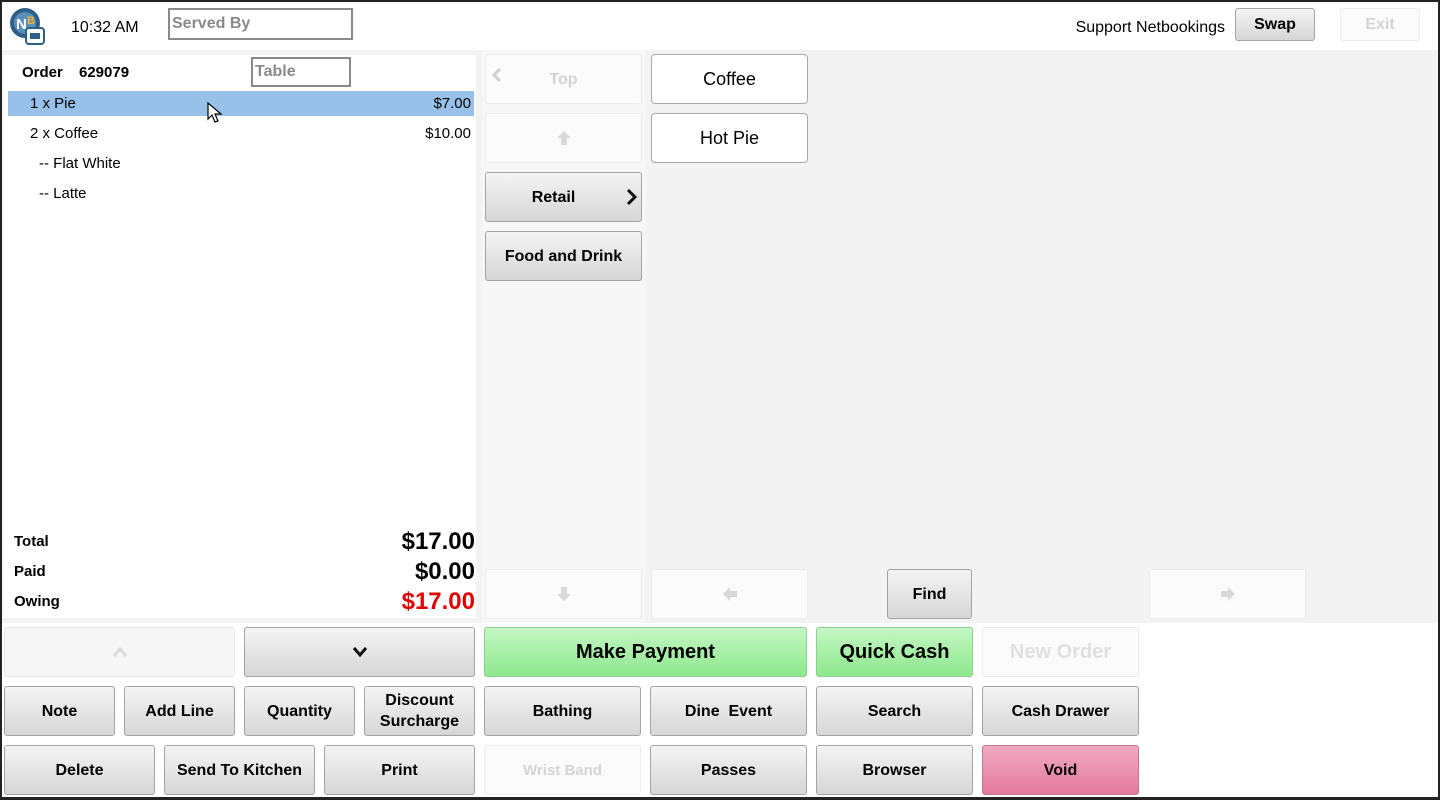  Describe the element at coordinates (1060, 711) in the screenshot. I see `cash-drawer-button: Cash Drawer` at that location.